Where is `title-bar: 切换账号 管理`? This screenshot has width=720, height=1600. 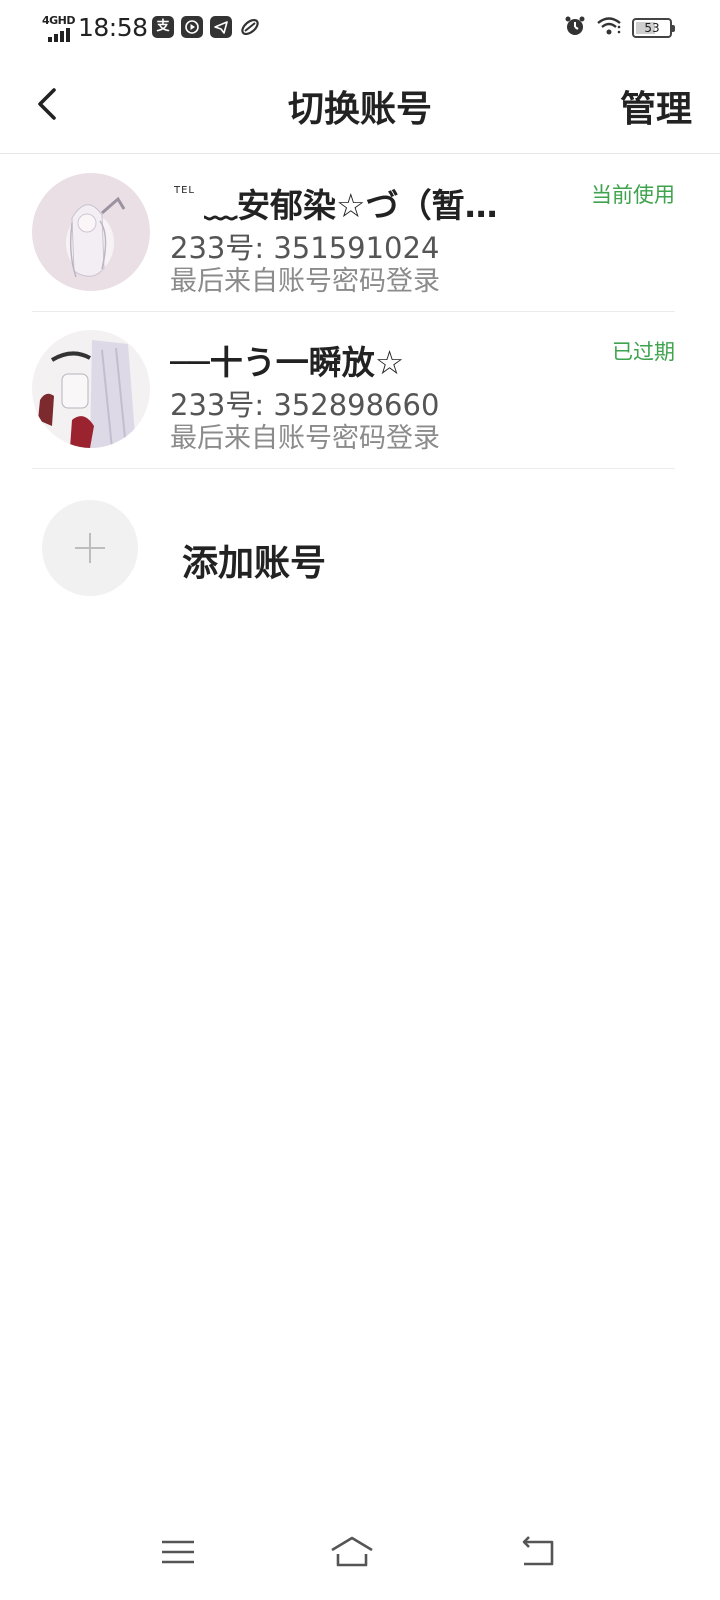 title-bar: 切换账号 管理 is located at coordinates (360, 105).